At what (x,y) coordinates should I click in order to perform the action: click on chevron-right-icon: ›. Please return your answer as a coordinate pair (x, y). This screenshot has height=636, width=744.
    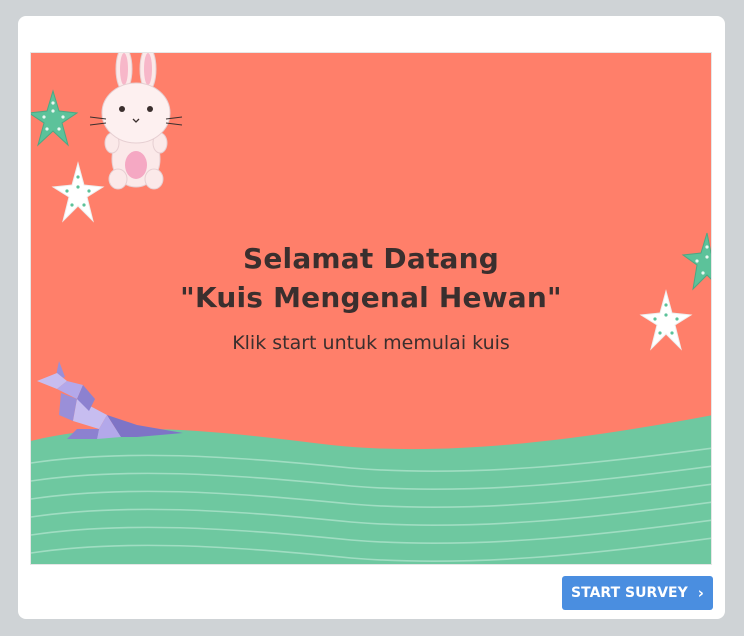
    Looking at the image, I should click on (700, 592).